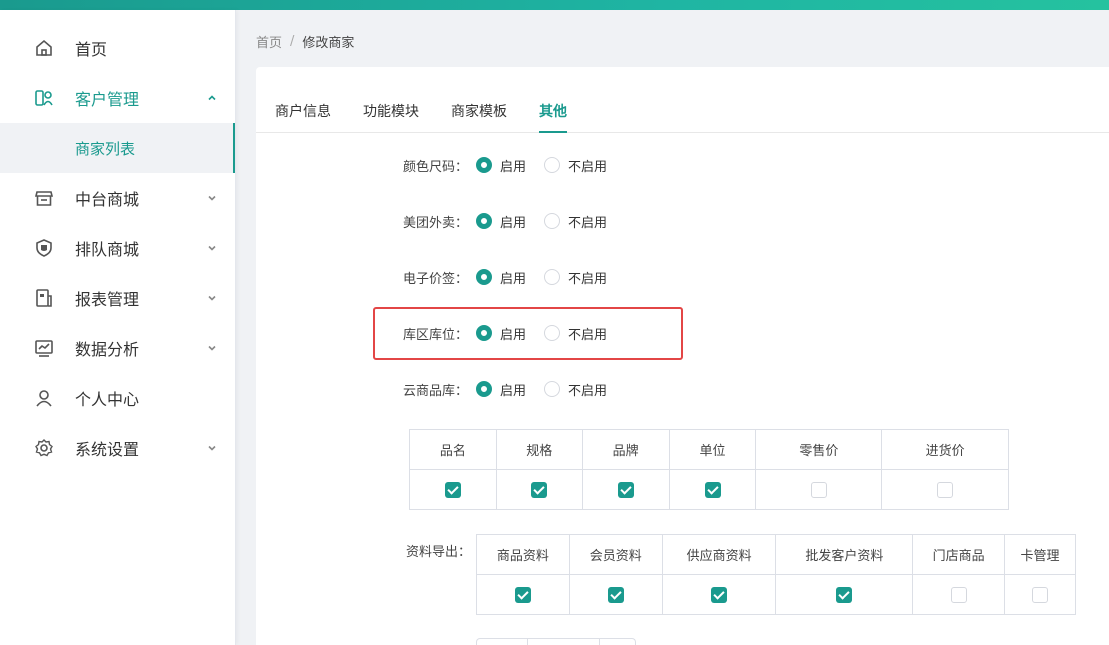 The width and height of the screenshot is (1109, 645). I want to click on table-header: 规格, so click(539, 449).